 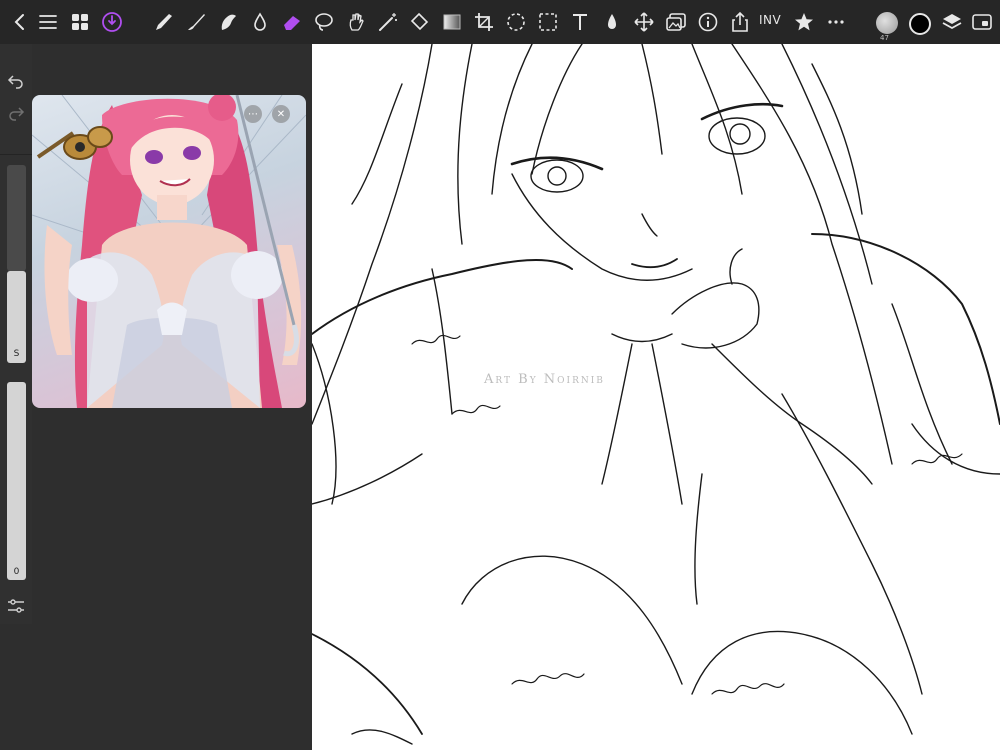 I want to click on reference-window: ⋯ ✕, so click(x=169, y=251).